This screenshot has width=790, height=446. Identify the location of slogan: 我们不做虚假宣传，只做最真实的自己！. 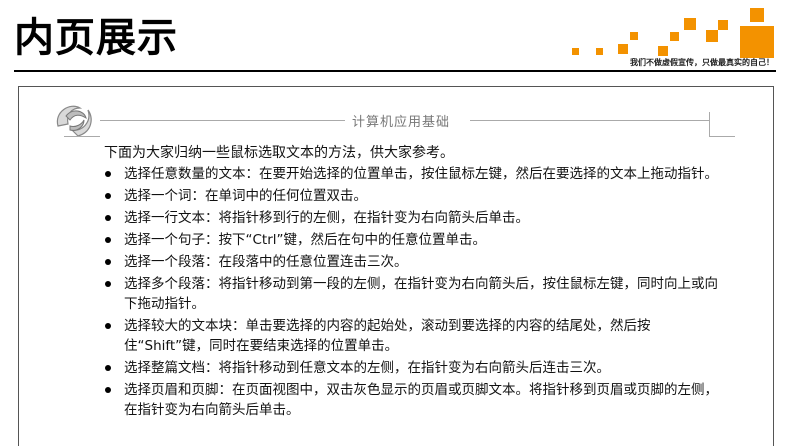
(702, 62).